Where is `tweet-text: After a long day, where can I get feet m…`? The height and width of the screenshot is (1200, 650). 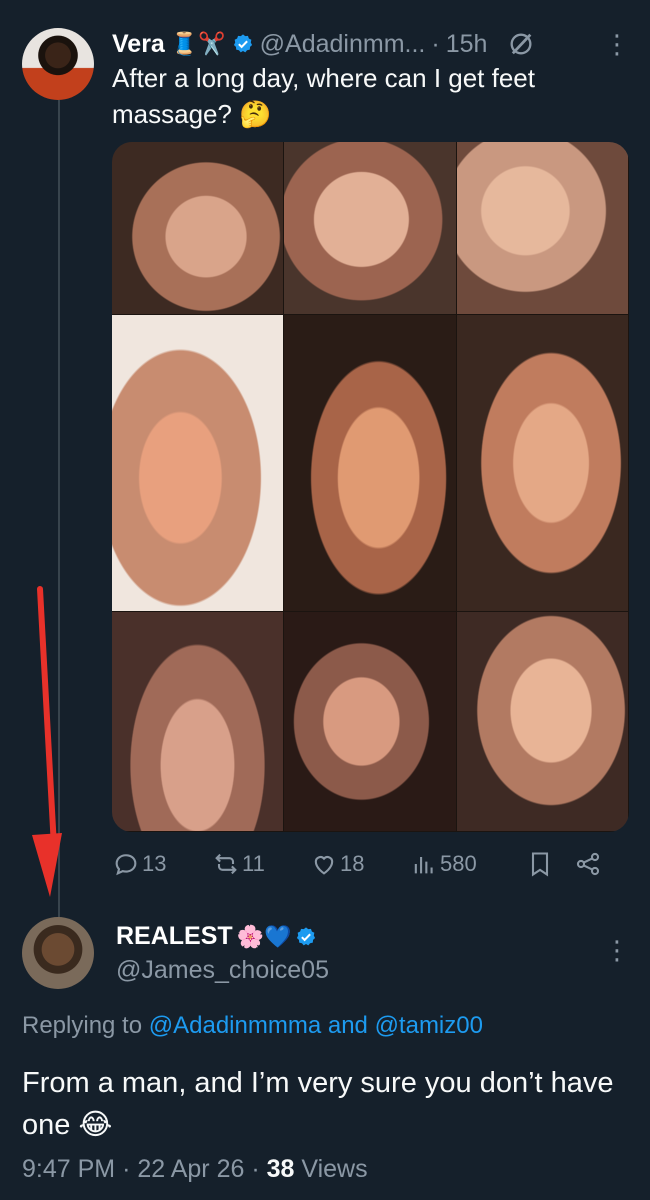
tweet-text: After a long day, where can I get feet m… is located at coordinates (323, 96).